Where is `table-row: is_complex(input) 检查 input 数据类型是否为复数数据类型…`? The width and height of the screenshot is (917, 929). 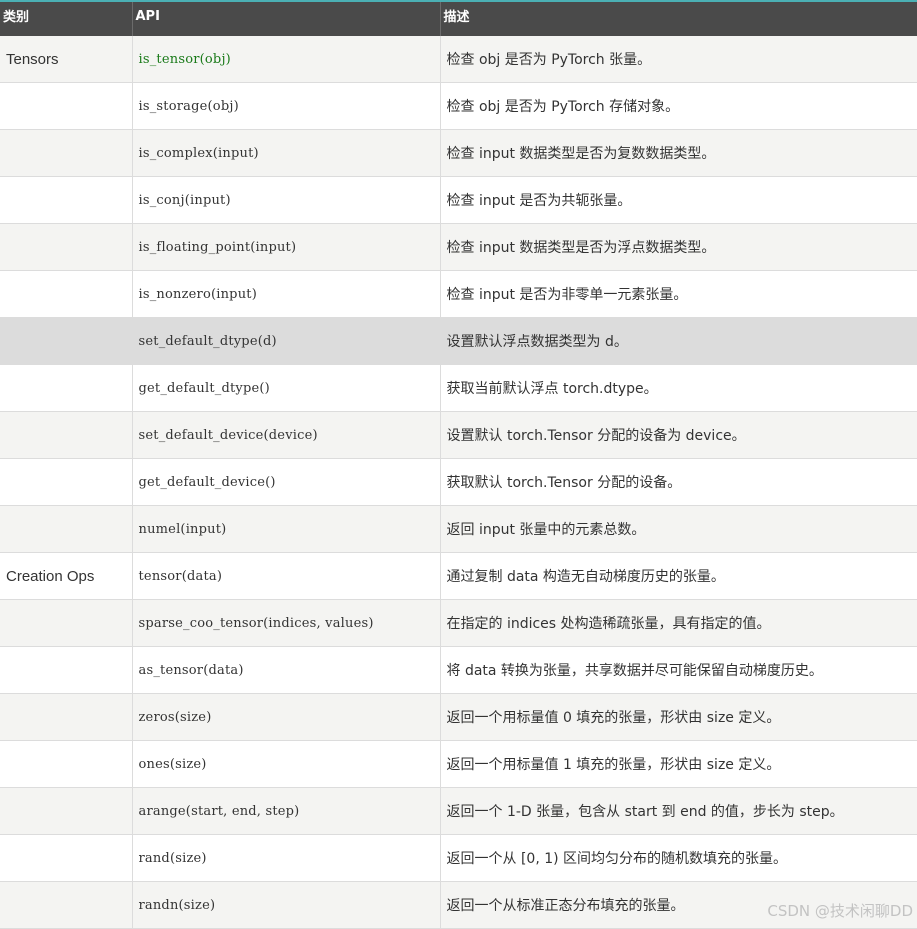
table-row: is_complex(input) 检查 input 数据类型是否为复数数据类型… is located at coordinates (458, 153).